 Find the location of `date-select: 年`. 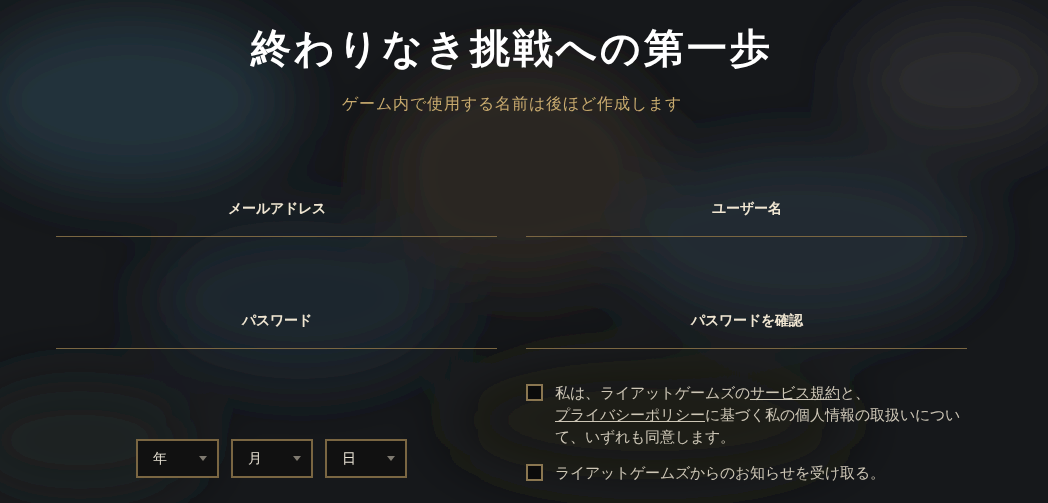

date-select: 年 is located at coordinates (177, 458).